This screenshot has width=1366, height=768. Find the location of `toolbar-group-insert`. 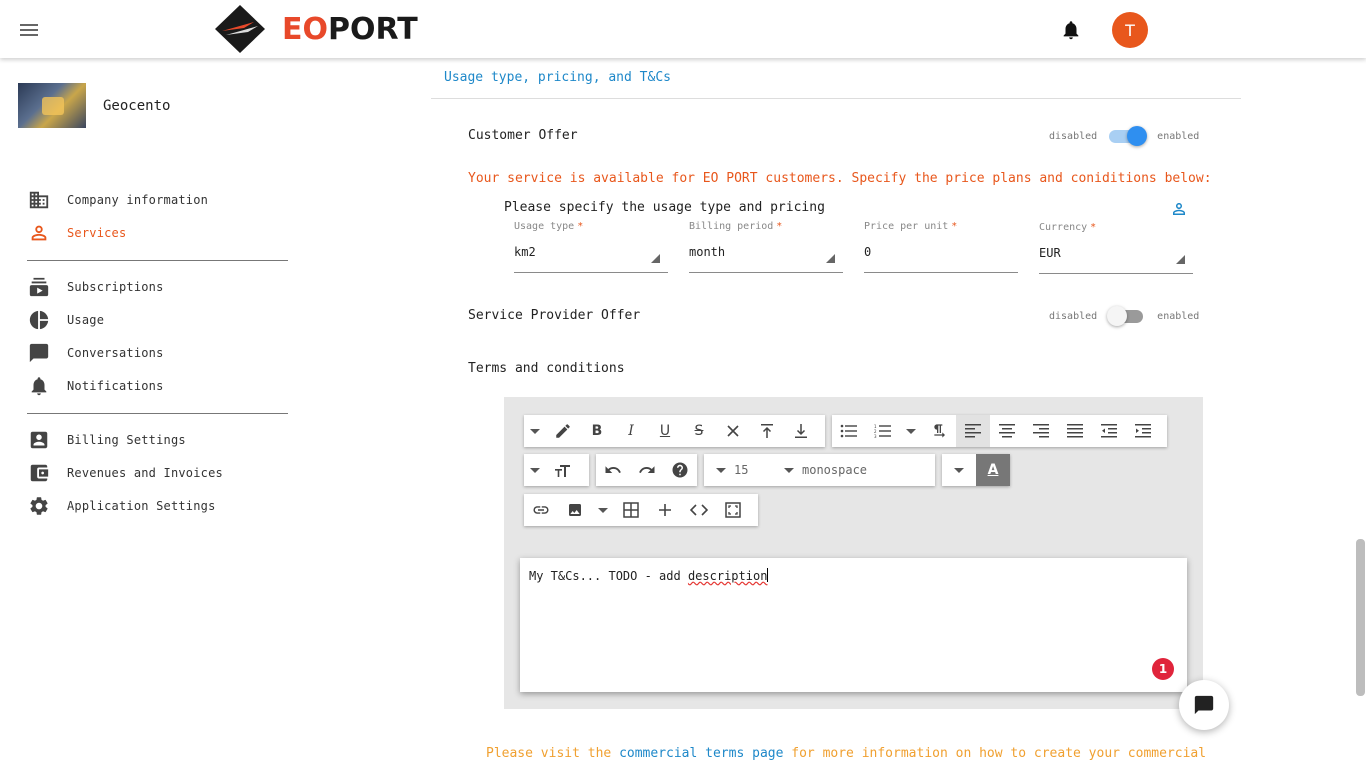

toolbar-group-insert is located at coordinates (641, 510).